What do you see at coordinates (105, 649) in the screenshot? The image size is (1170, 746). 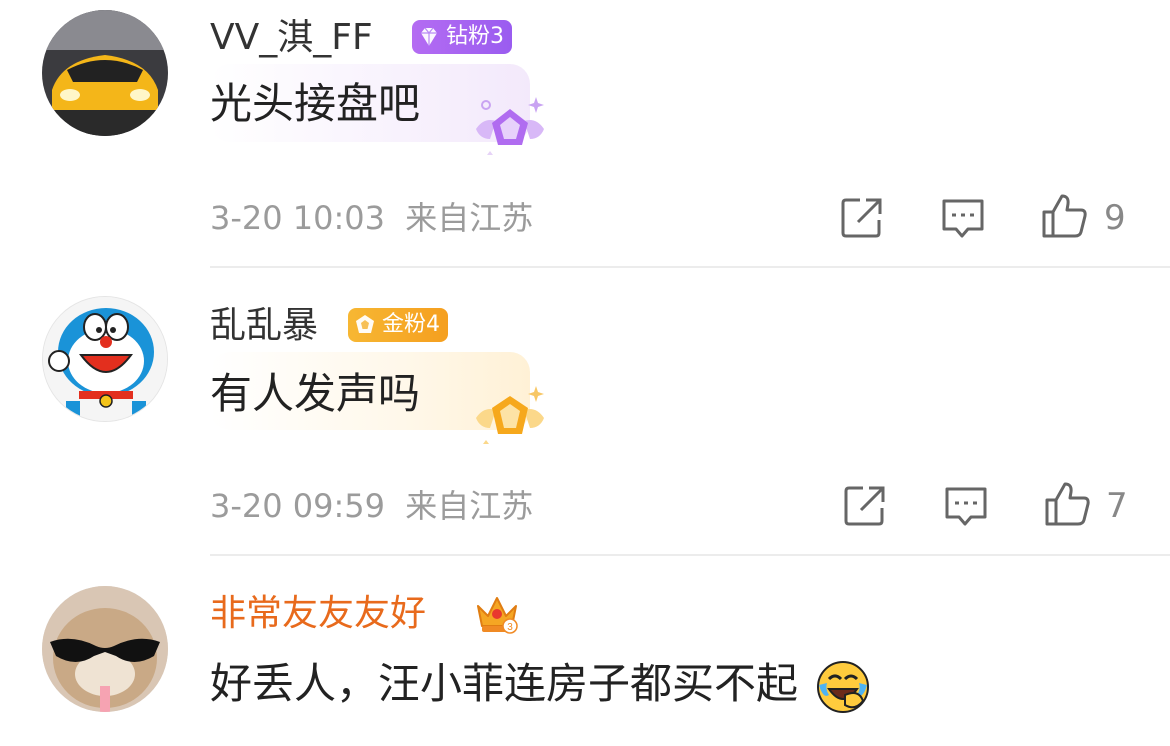 I see `avatar` at bounding box center [105, 649].